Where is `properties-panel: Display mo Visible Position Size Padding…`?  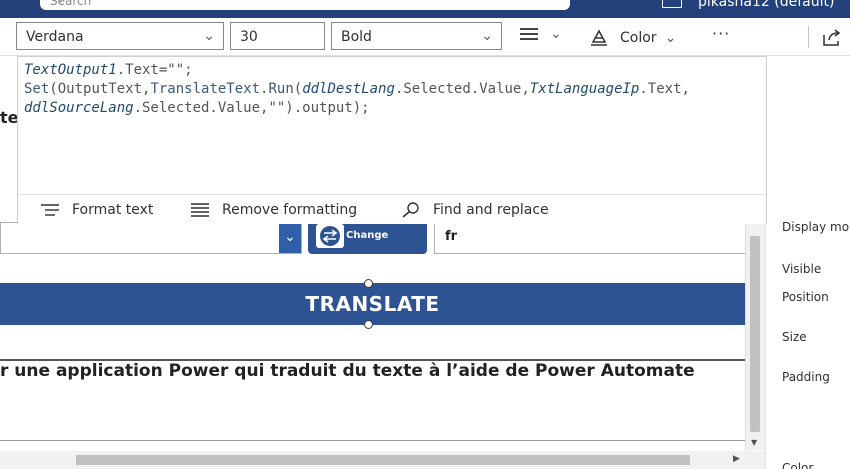 properties-panel: Display mo Visible Position Size Padding… is located at coordinates (807, 262).